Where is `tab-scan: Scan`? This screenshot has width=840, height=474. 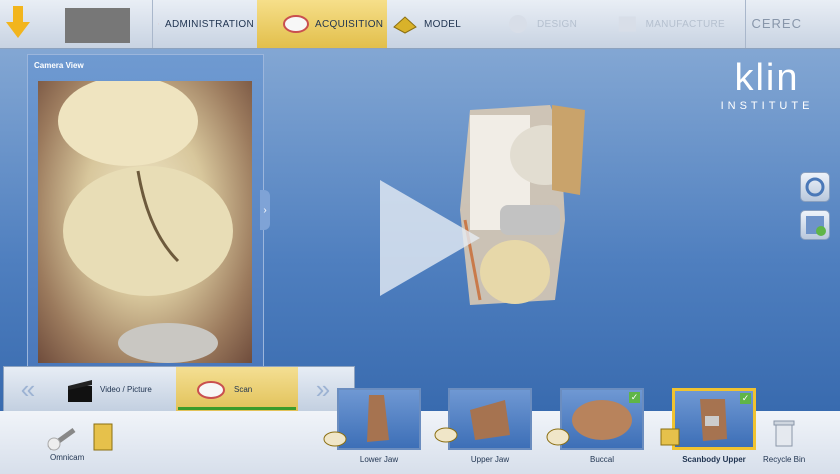 tab-scan: Scan is located at coordinates (237, 389).